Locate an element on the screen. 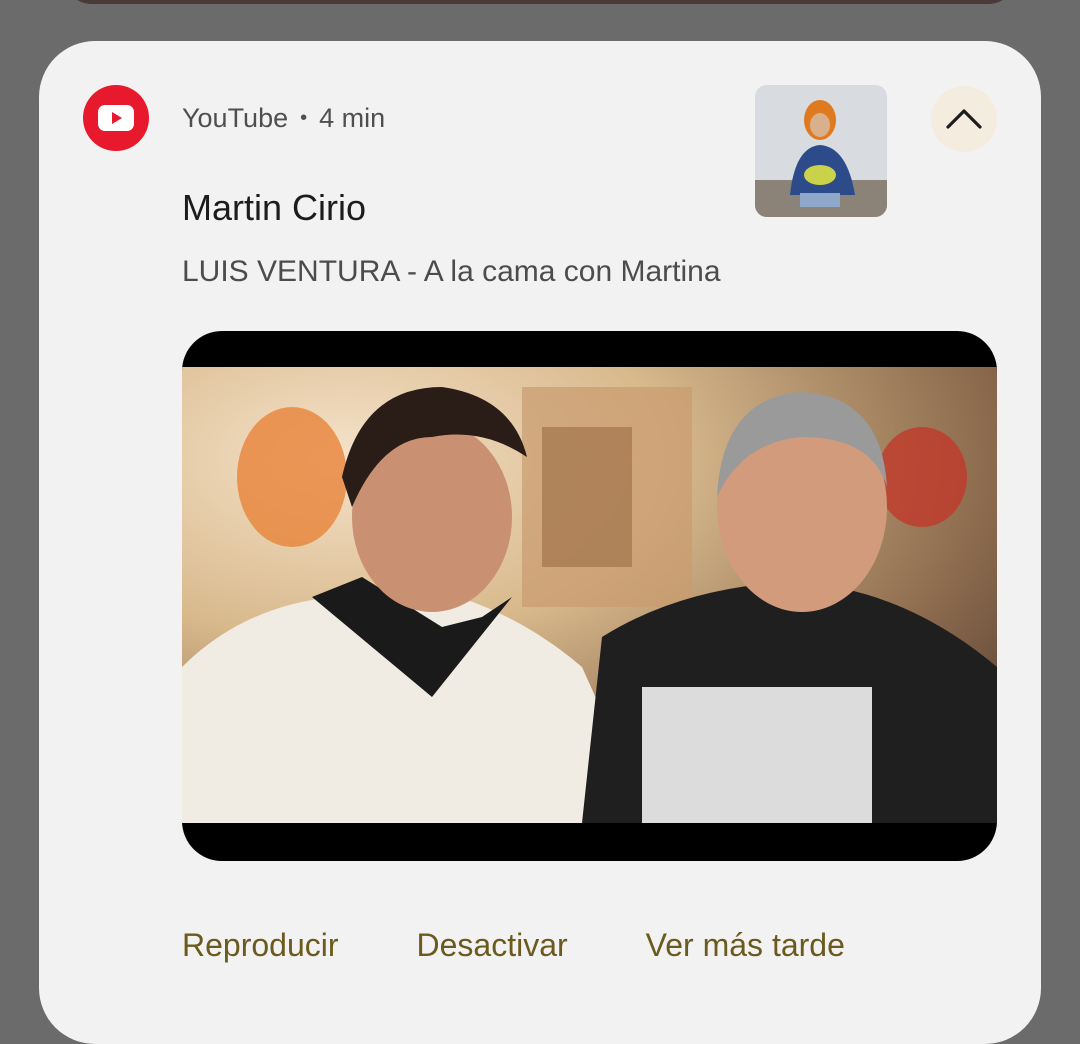 This screenshot has width=1080, height=1044. youtube-icon is located at coordinates (116, 118).